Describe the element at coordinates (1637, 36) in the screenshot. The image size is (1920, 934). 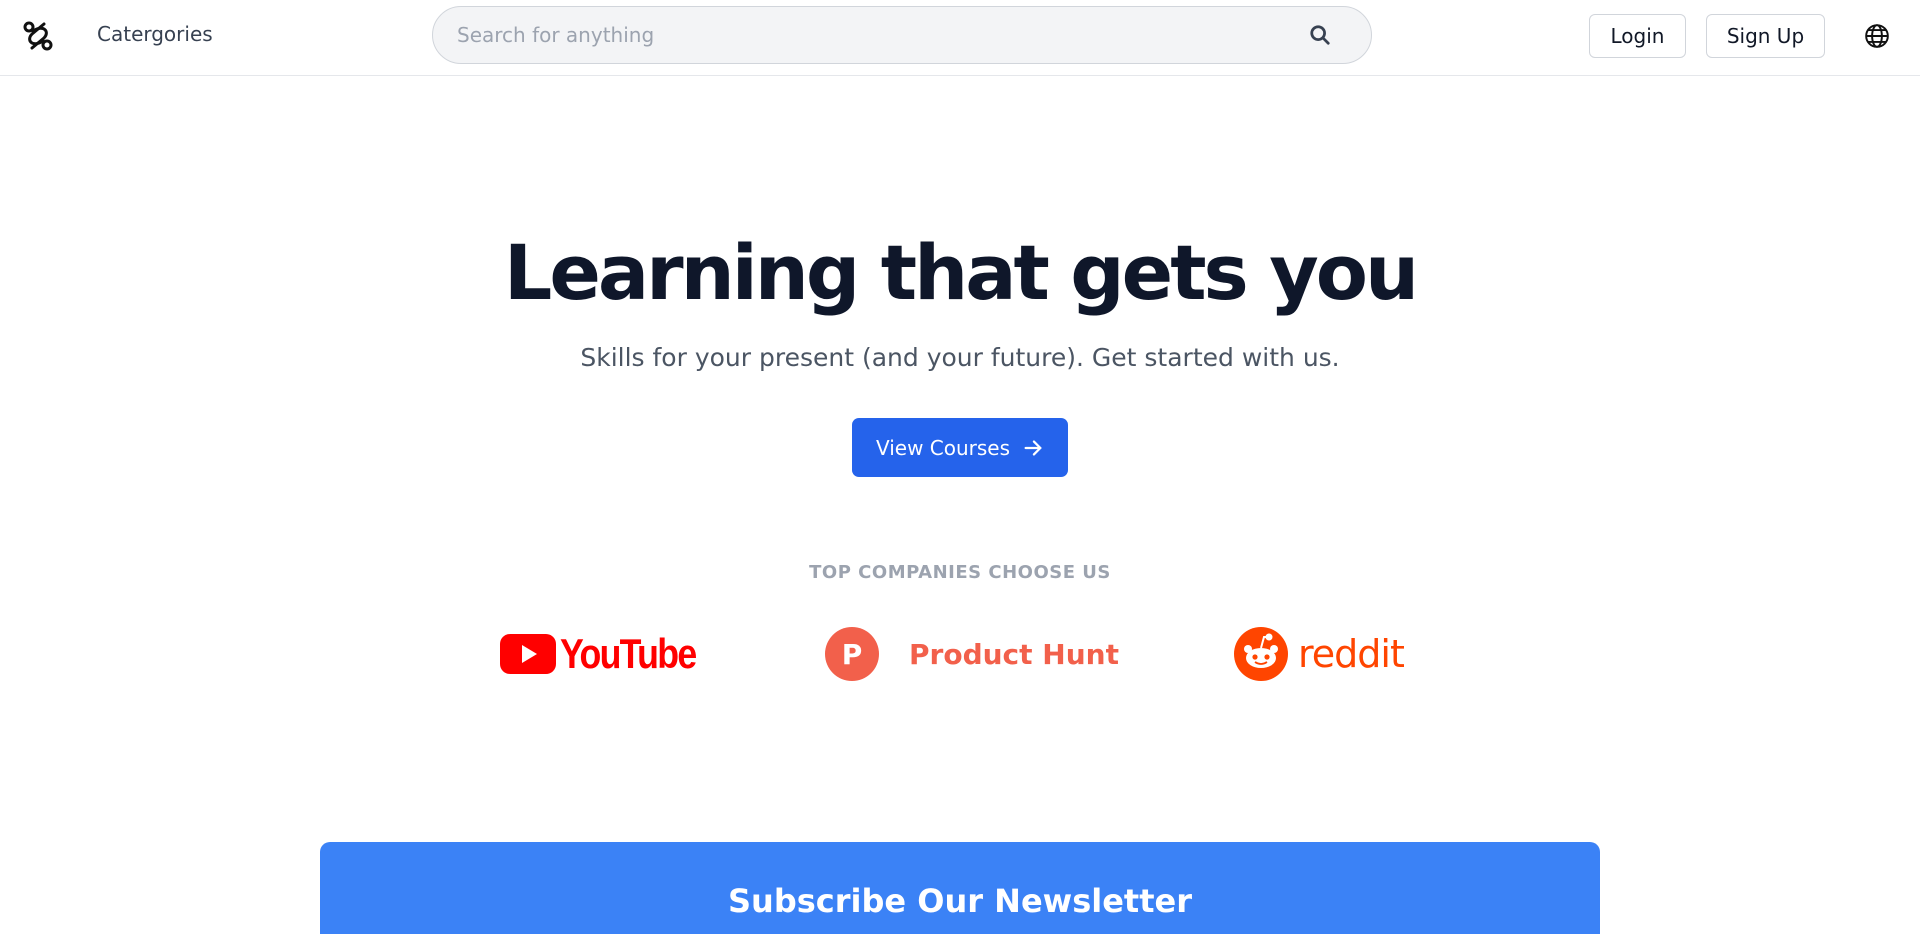
I see `login-button: Login` at that location.